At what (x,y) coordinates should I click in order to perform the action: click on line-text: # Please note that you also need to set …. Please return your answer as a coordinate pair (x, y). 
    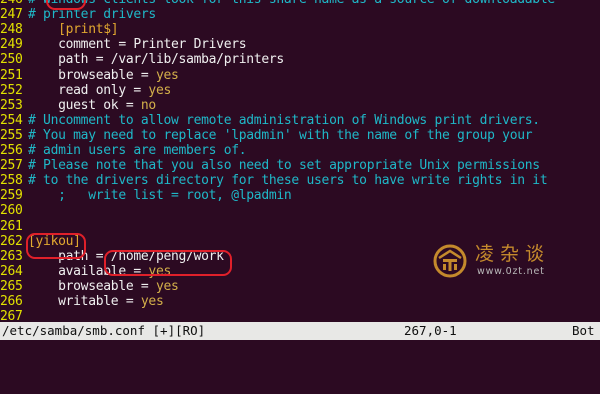
    Looking at the image, I should click on (284, 166).